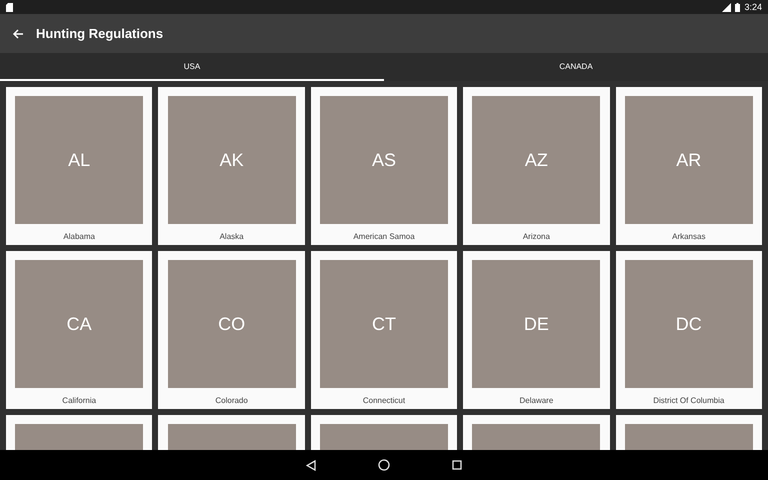  What do you see at coordinates (536, 324) in the screenshot?
I see `state-code: DE` at bounding box center [536, 324].